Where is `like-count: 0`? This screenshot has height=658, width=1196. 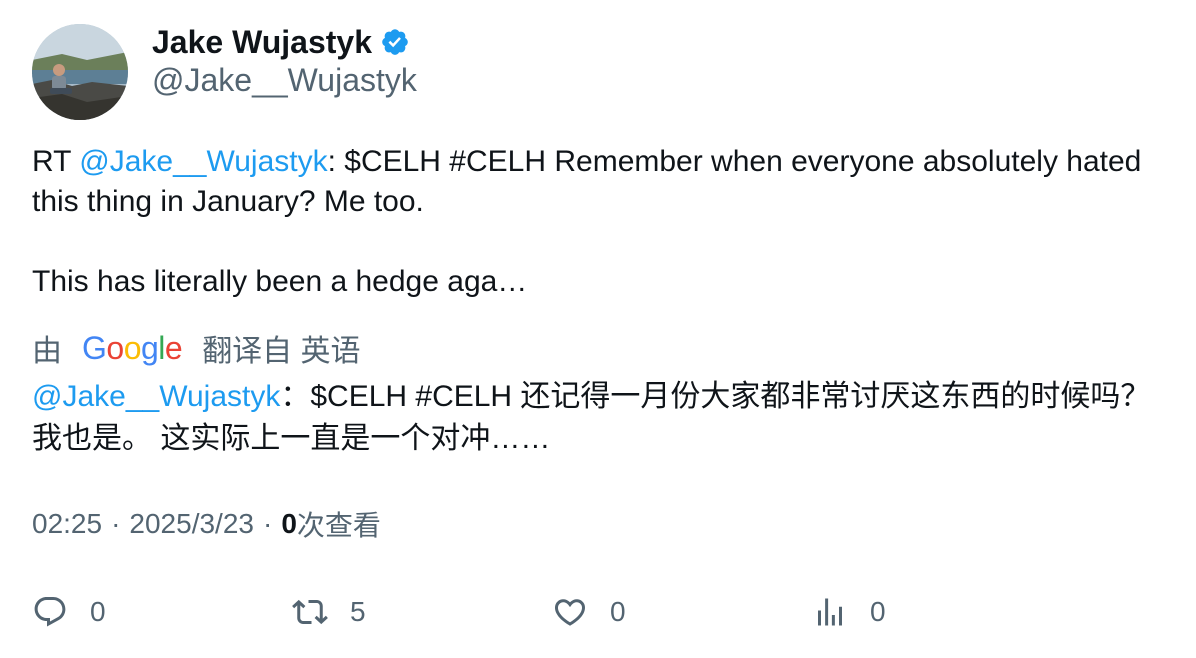
like-count: 0 is located at coordinates (618, 611).